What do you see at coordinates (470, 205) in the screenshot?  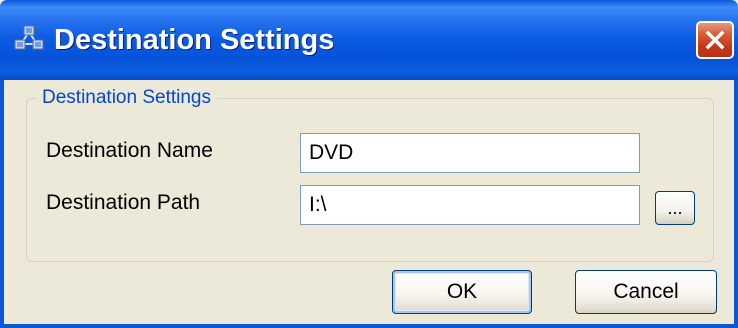 I see `destination-path-input` at bounding box center [470, 205].